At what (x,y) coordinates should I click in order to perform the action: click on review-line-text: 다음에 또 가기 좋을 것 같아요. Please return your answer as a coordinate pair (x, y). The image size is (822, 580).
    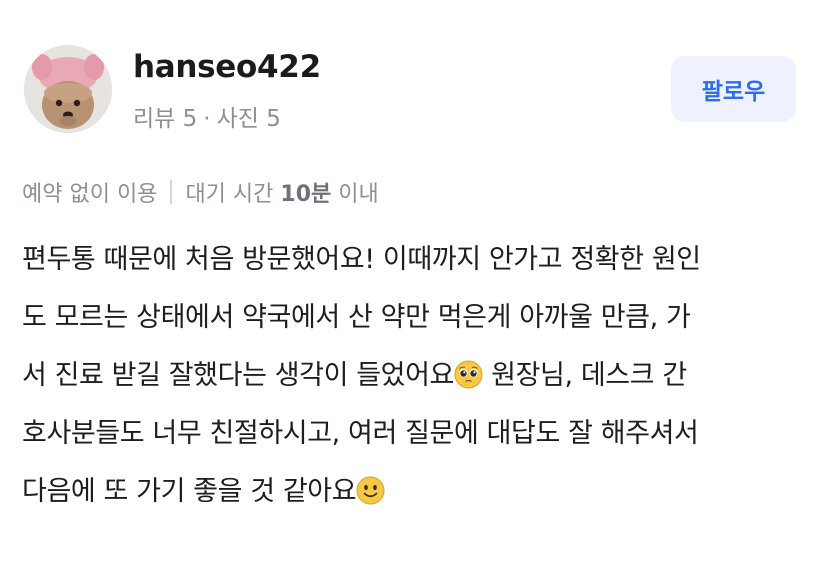
    Looking at the image, I should click on (189, 491).